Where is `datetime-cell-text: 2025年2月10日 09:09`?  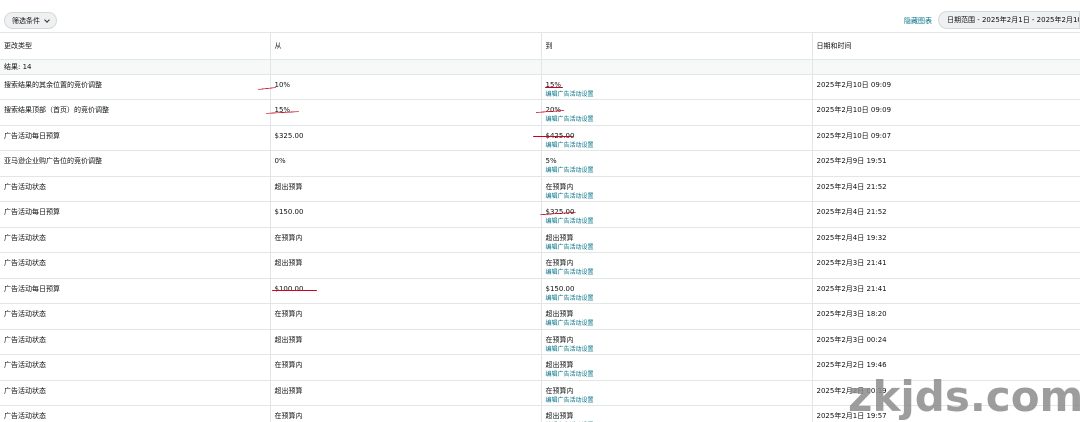 datetime-cell-text: 2025年2月10日 09:09 is located at coordinates (854, 84).